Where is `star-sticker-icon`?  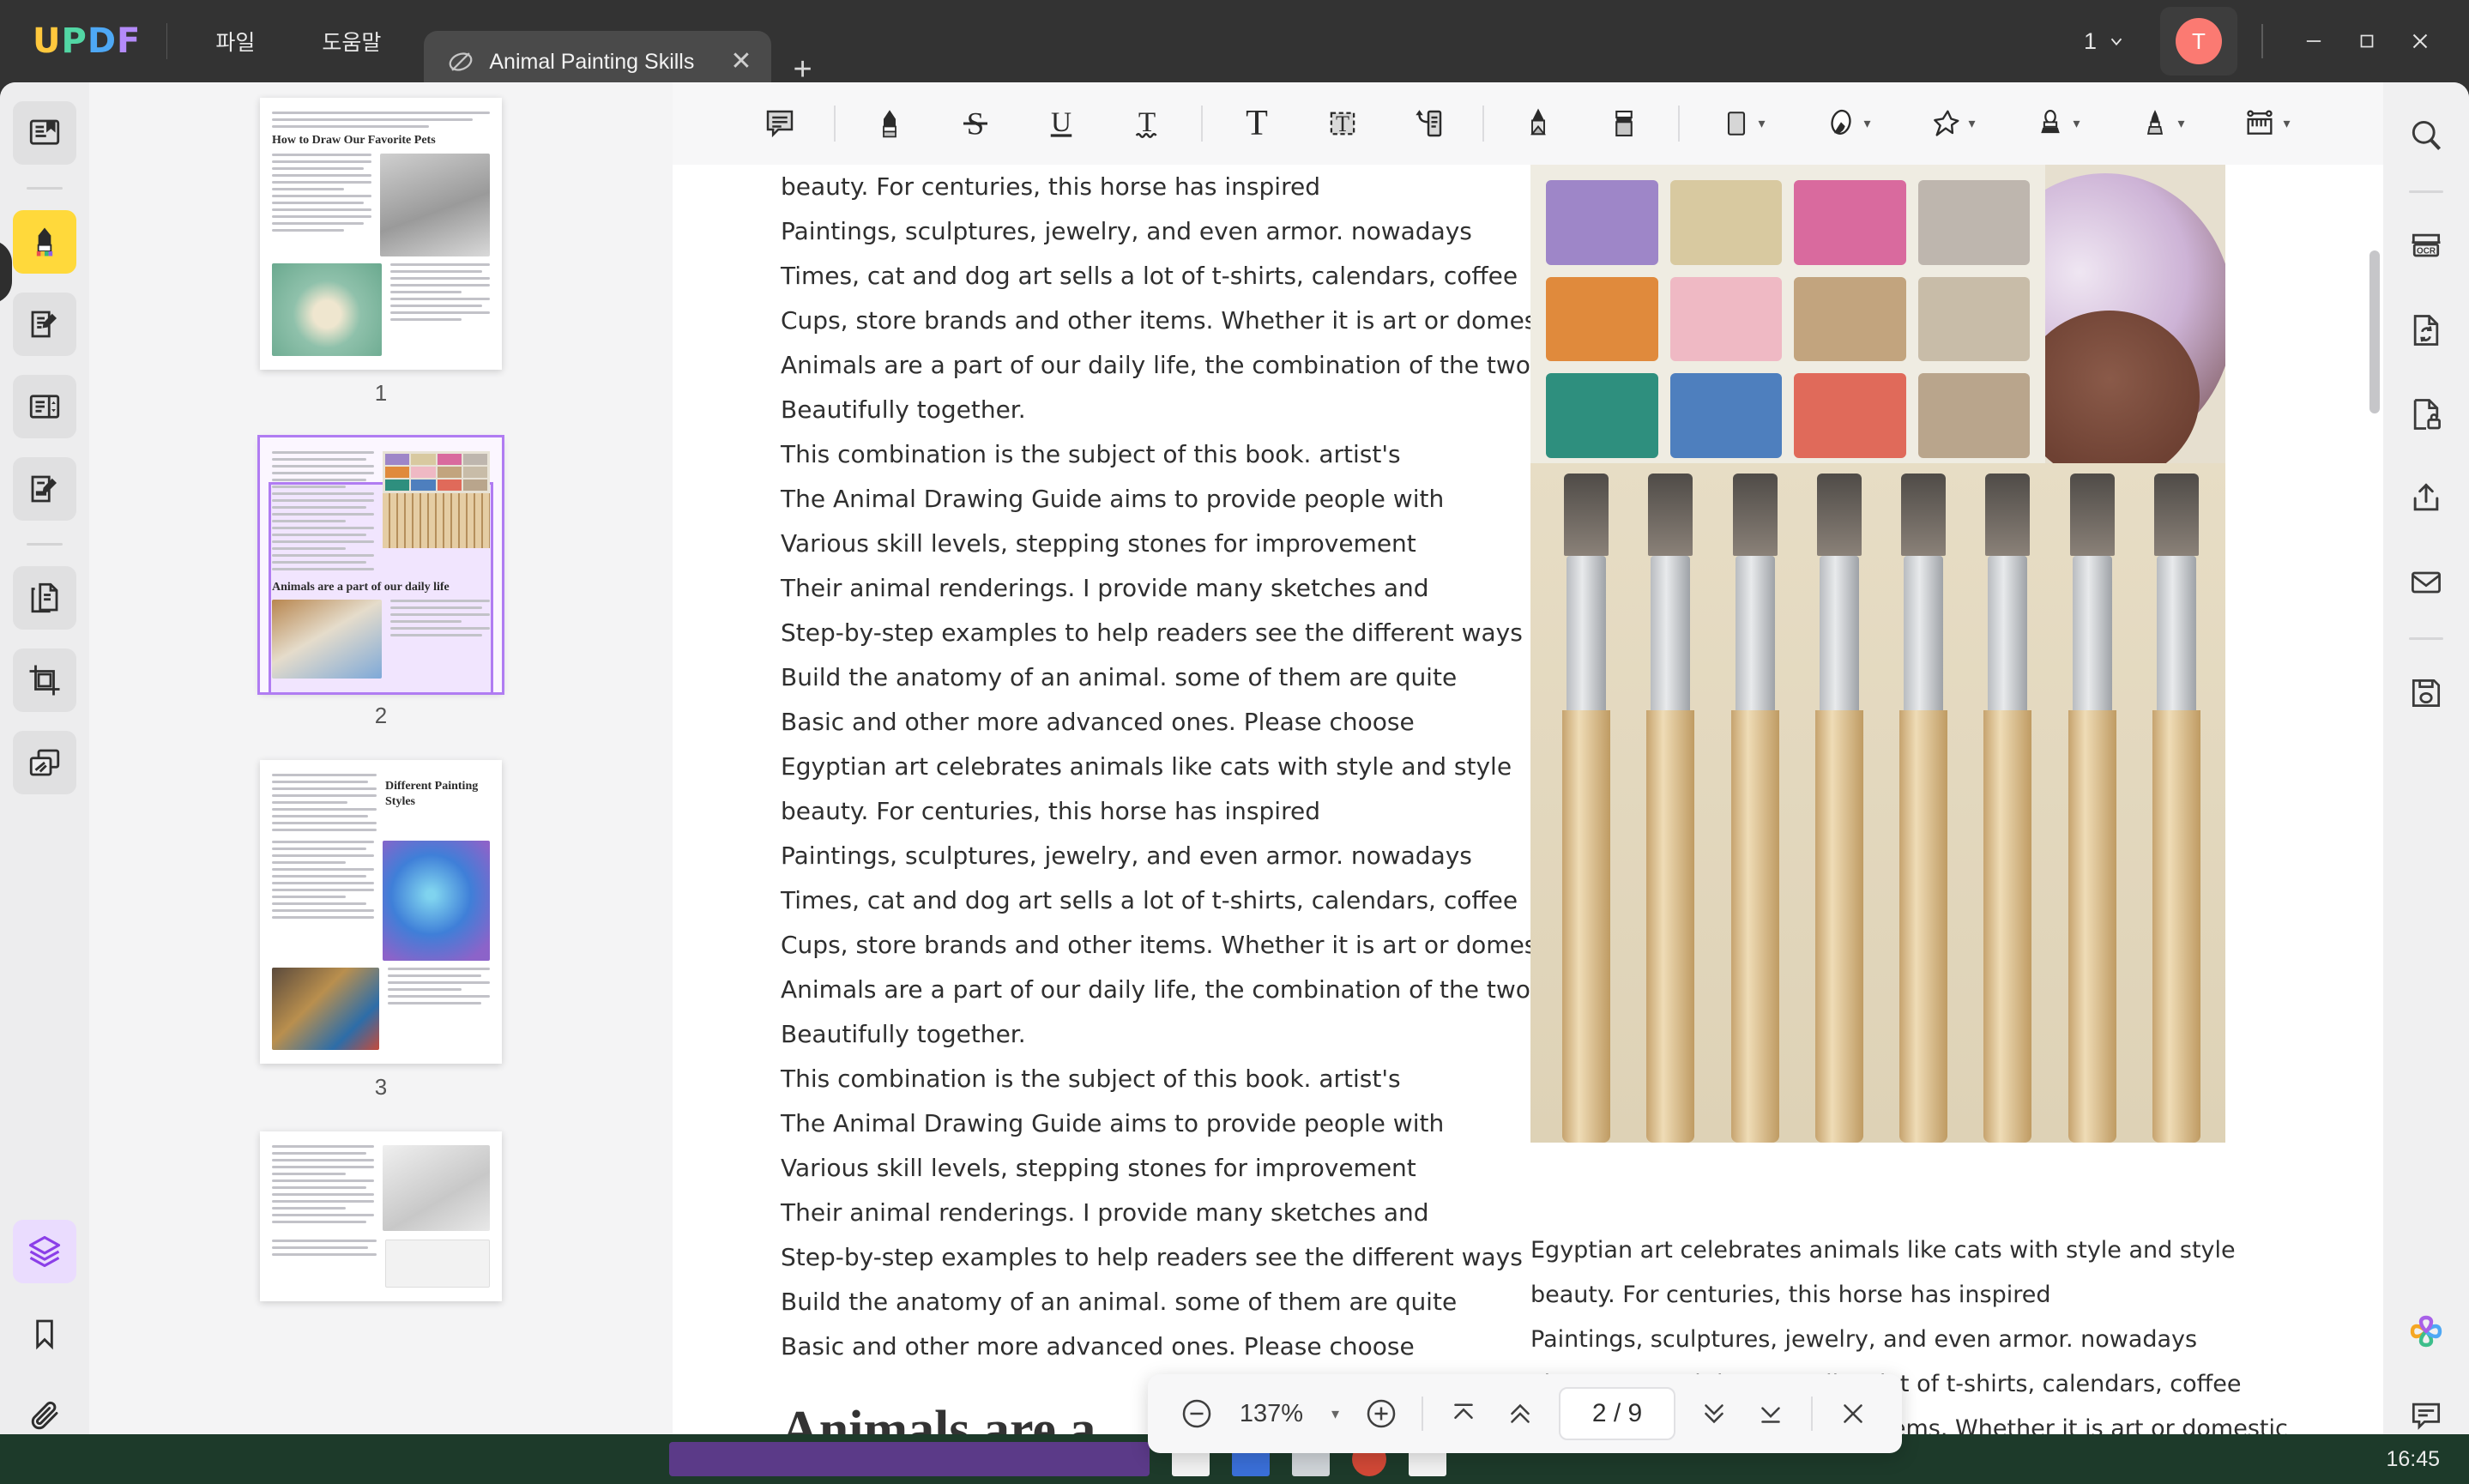
star-sticker-icon is located at coordinates (1946, 123).